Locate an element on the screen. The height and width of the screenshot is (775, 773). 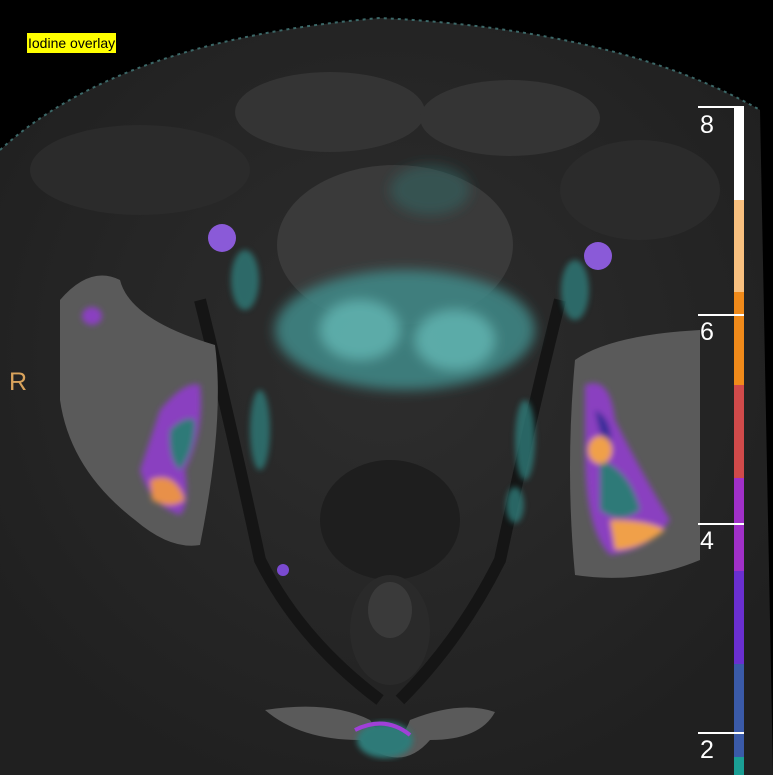
overlay-label: Iodine overlay is located at coordinates (72, 43).